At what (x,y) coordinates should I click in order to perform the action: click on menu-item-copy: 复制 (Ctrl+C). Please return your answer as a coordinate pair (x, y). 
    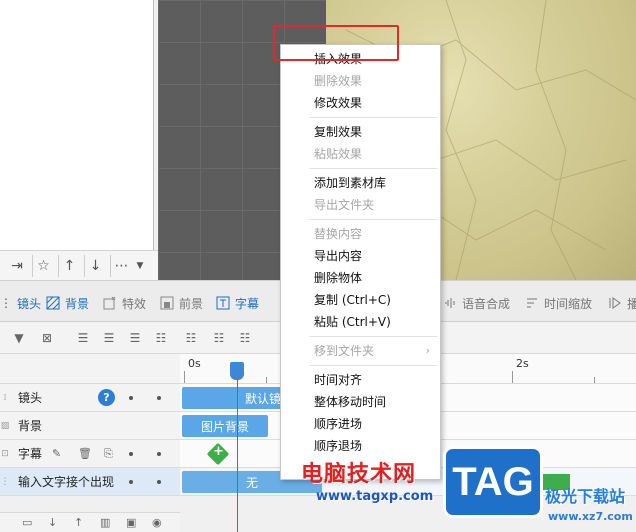
    Looking at the image, I should click on (360, 300).